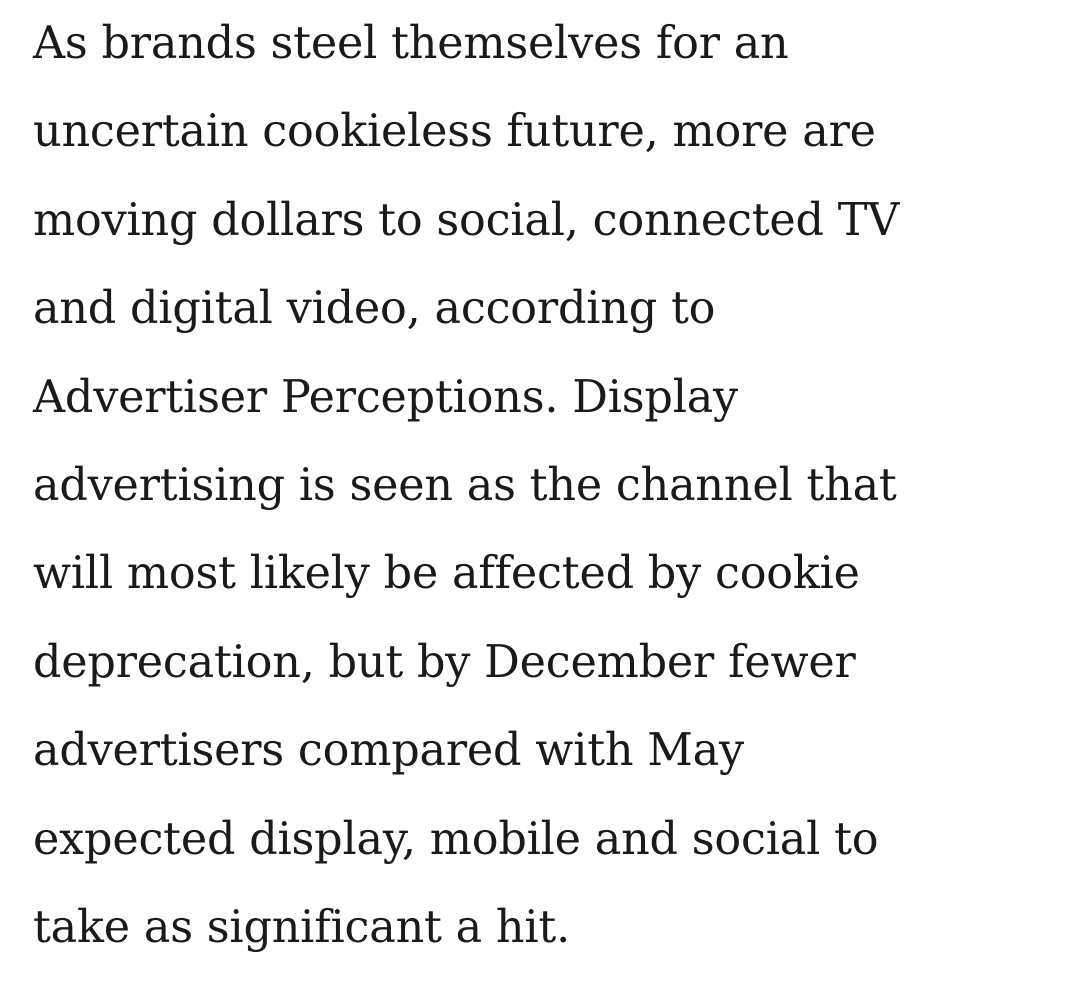 This screenshot has height=989, width=1073. What do you see at coordinates (466, 220) in the screenshot?
I see `paragraph-line: moving dollars to social, connected TV` at bounding box center [466, 220].